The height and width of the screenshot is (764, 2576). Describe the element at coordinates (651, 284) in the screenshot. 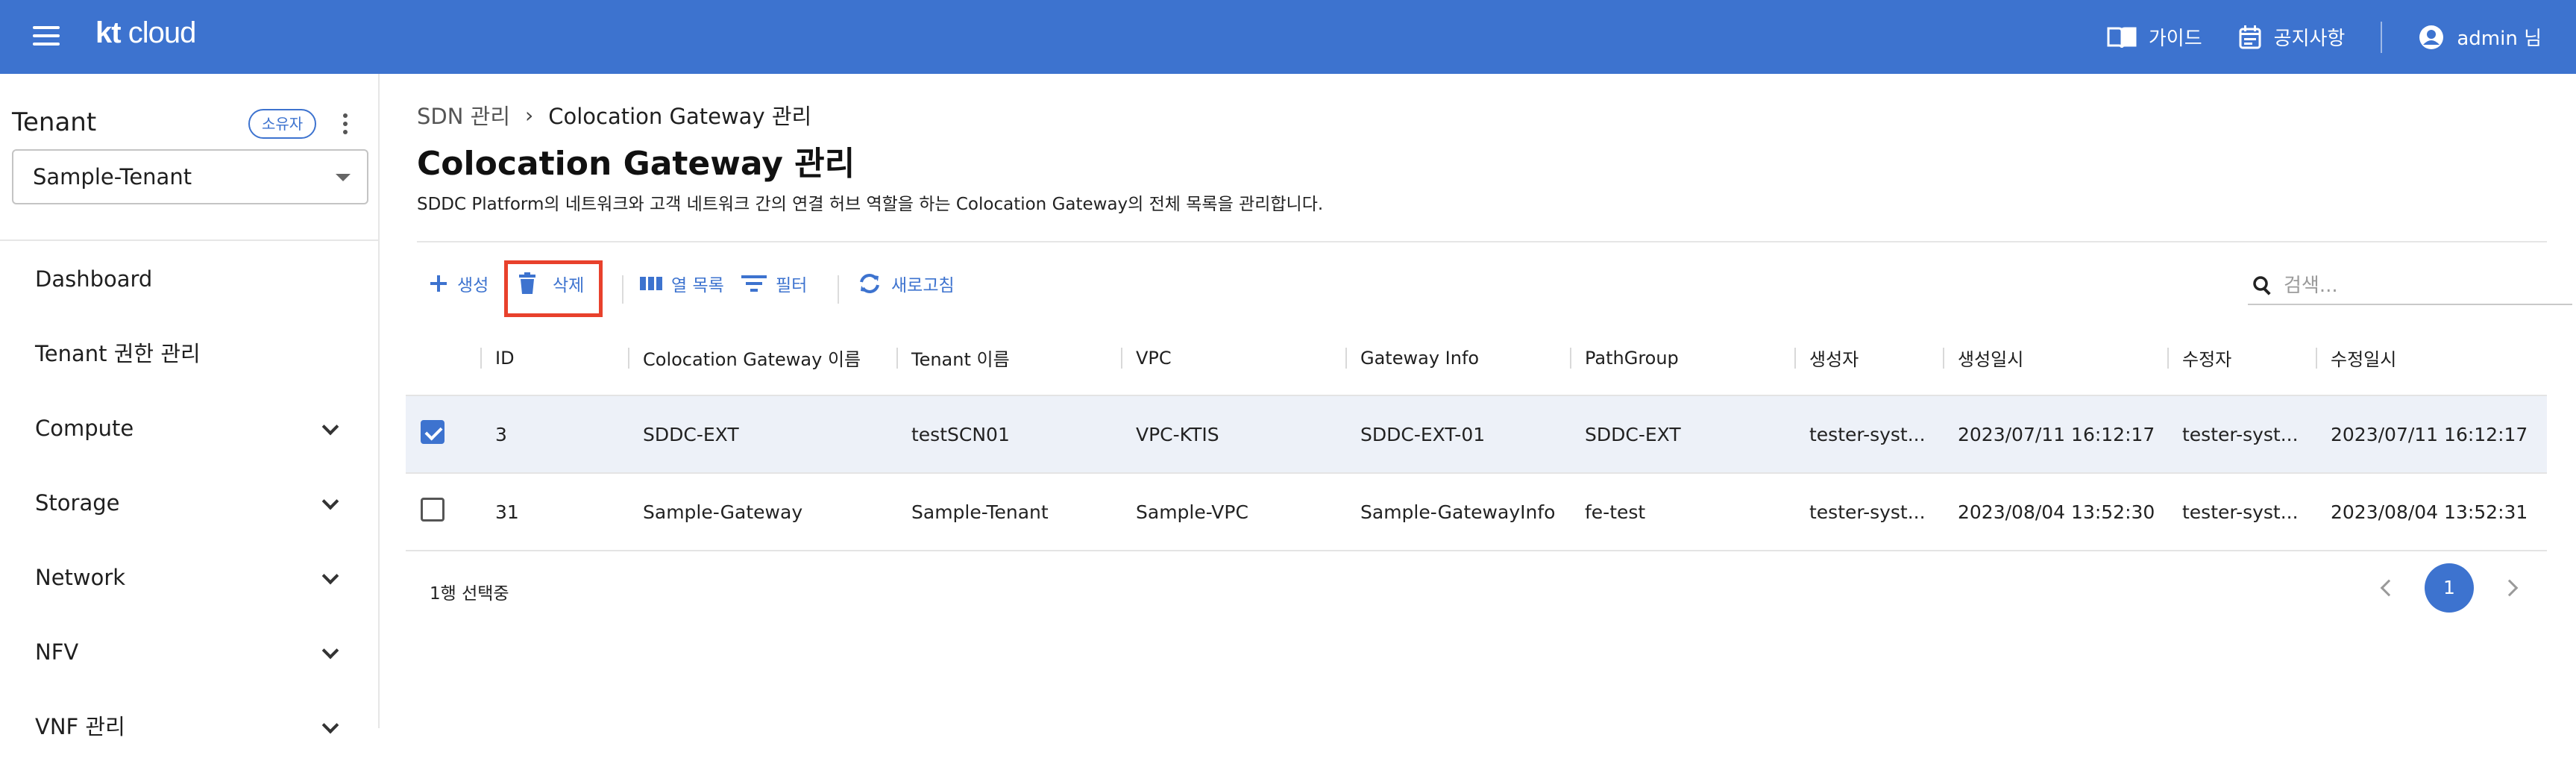

I see `view-column-icon` at that location.